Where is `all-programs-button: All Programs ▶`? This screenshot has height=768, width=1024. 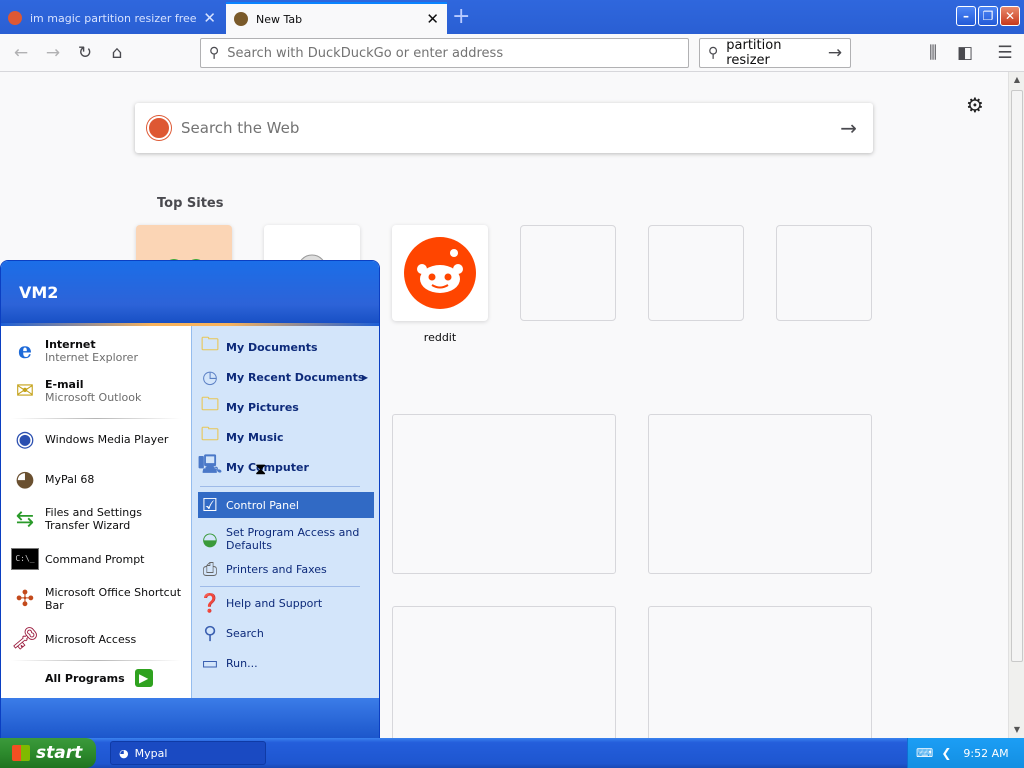
all-programs-button: All Programs ▶ is located at coordinates (99, 678).